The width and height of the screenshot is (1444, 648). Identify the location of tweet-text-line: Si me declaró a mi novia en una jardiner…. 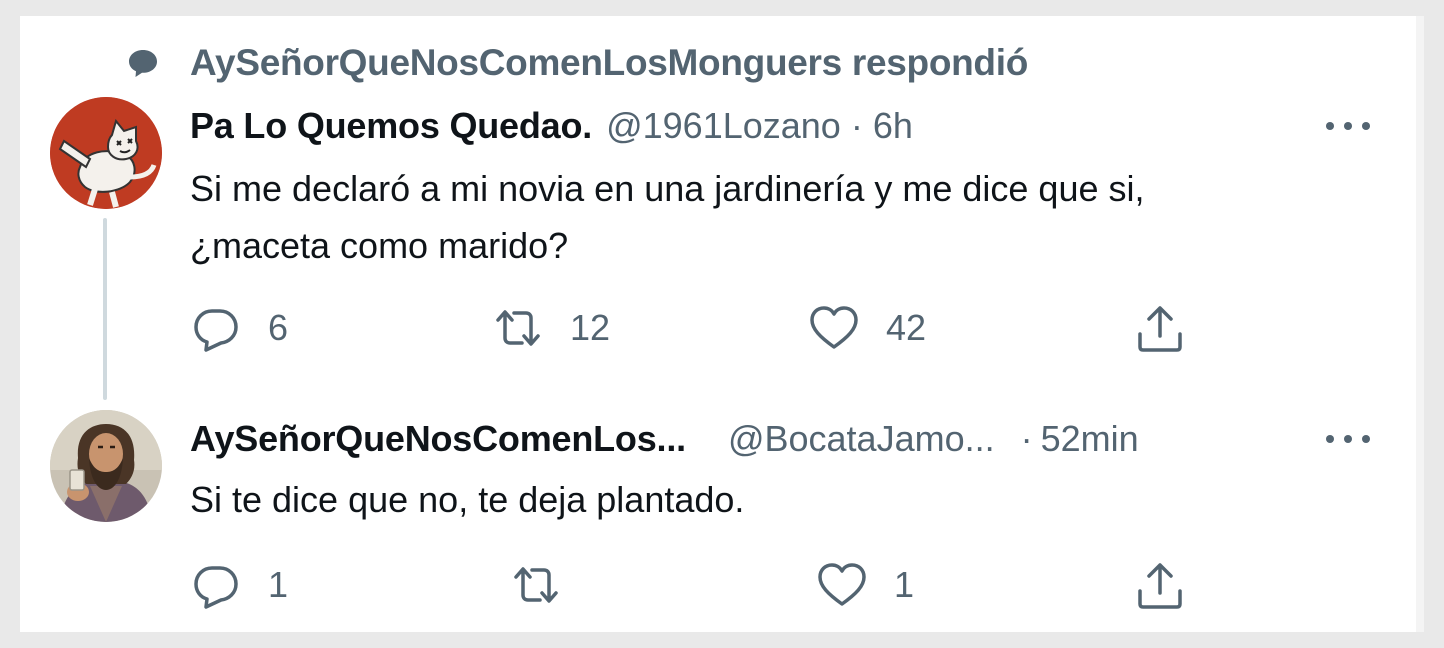
(667, 188).